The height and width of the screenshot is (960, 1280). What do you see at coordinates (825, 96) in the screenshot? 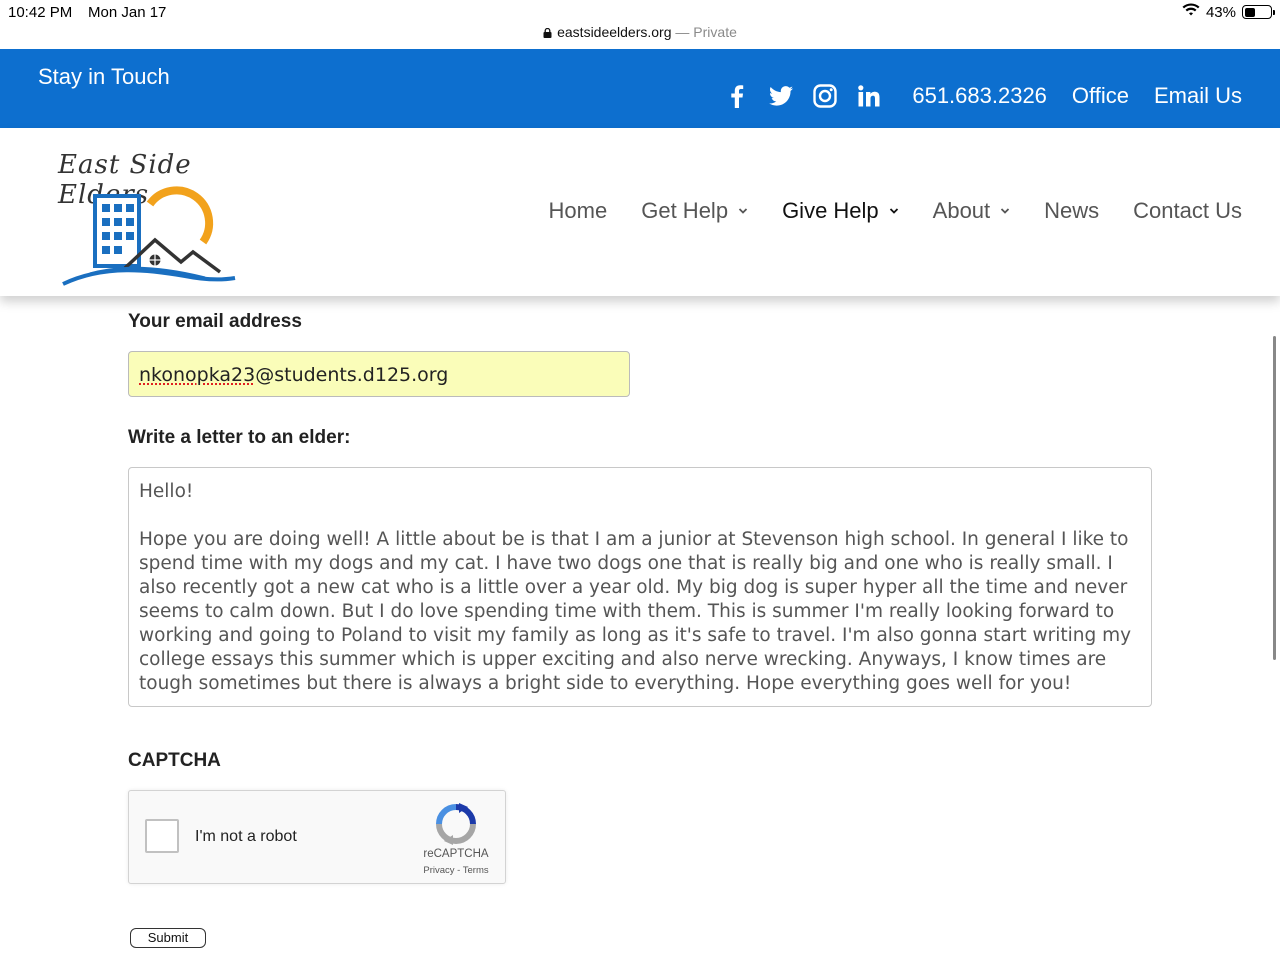
I see `instagram-icon` at bounding box center [825, 96].